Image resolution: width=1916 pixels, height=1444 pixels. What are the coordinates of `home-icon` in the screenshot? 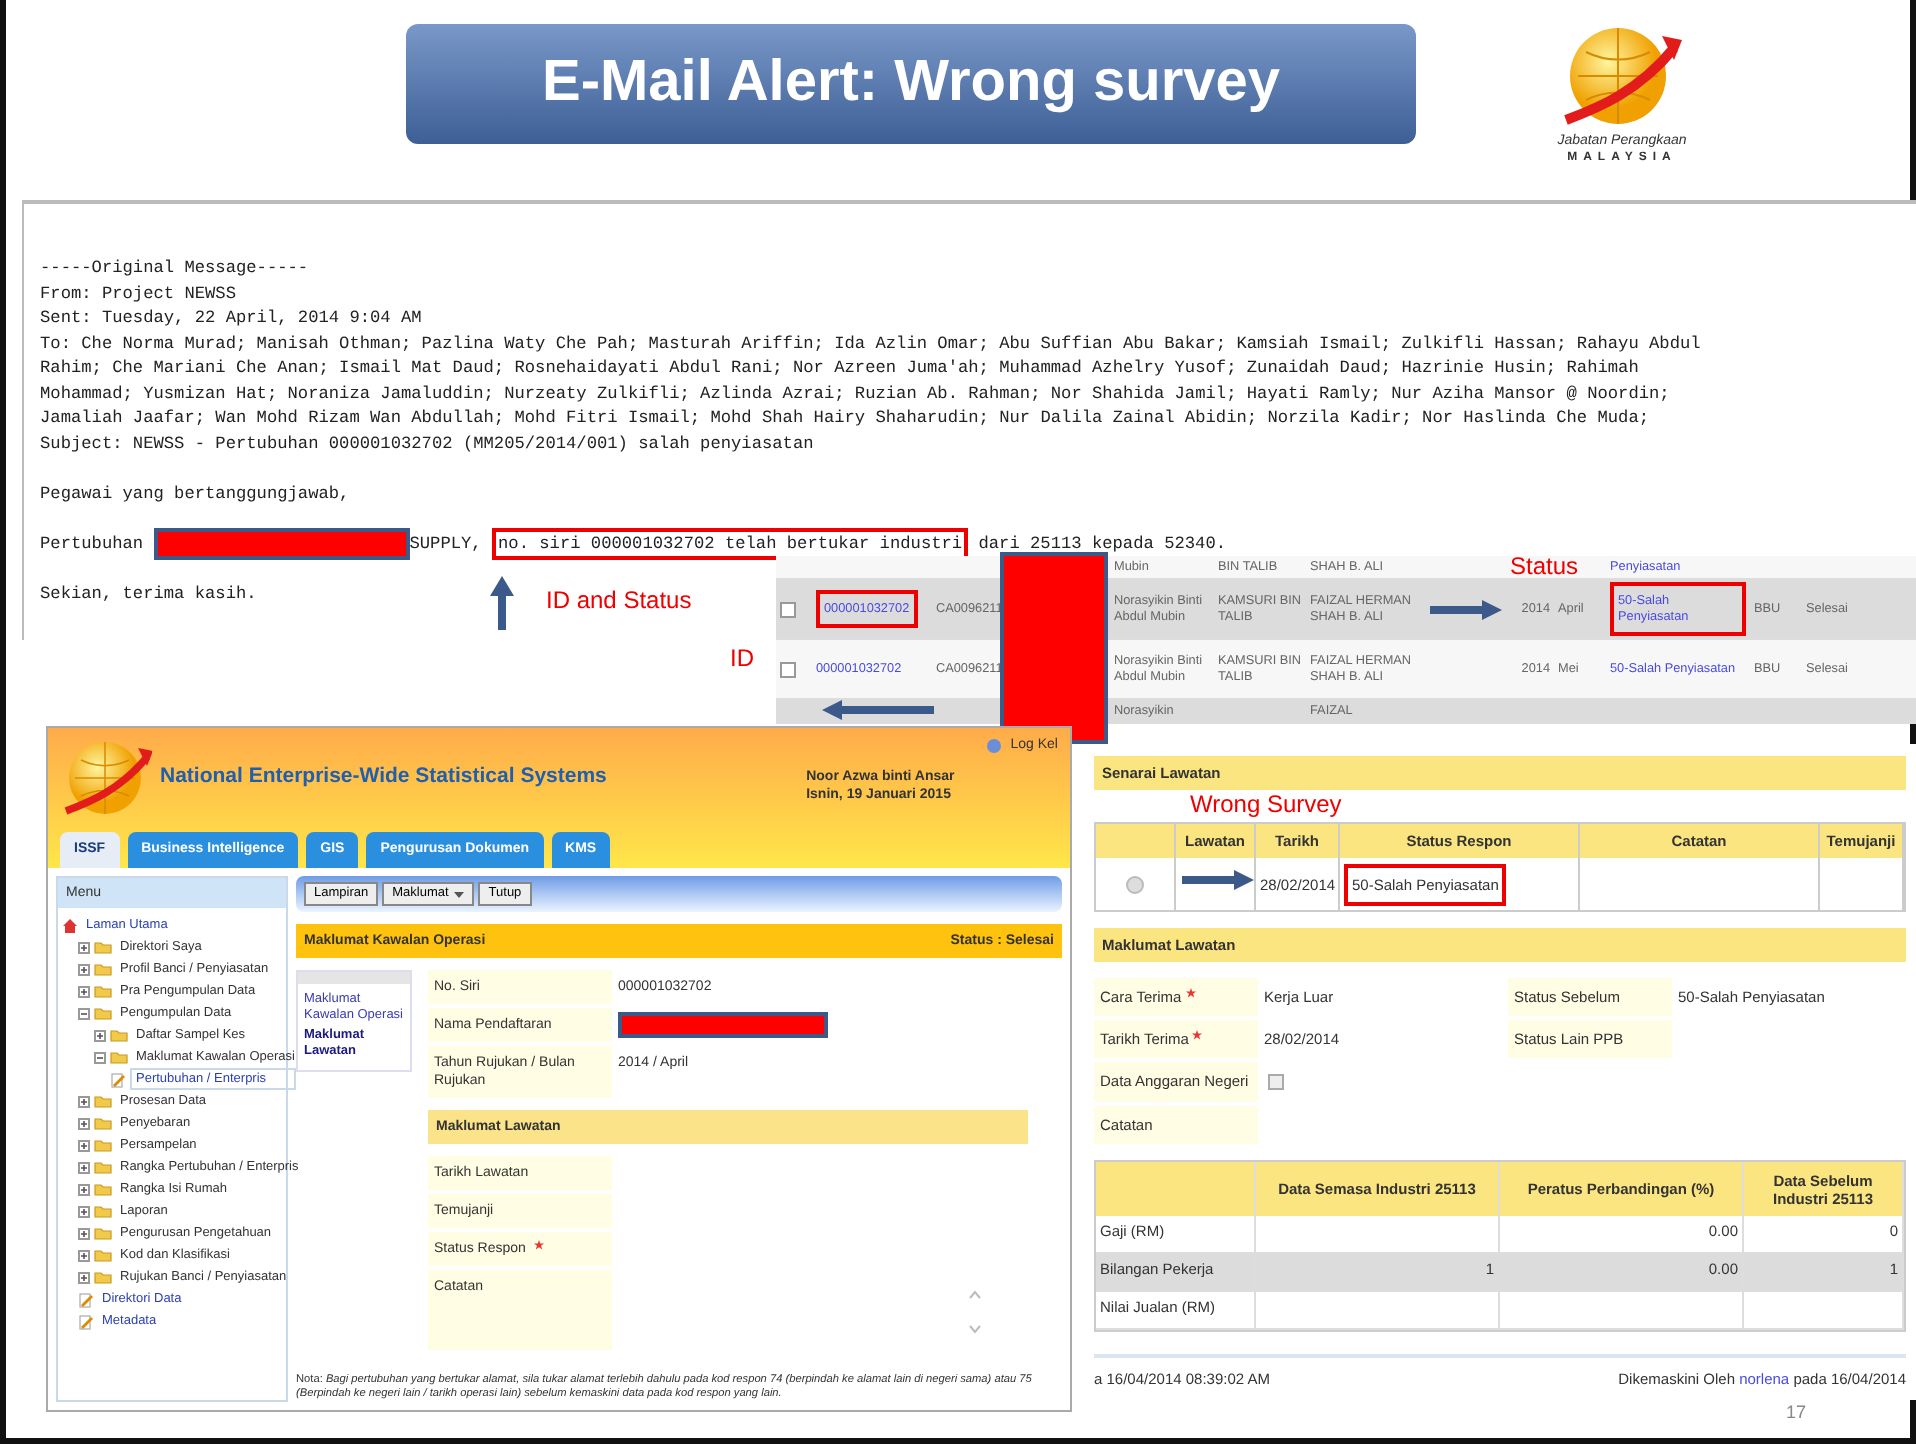 It's located at (70, 925).